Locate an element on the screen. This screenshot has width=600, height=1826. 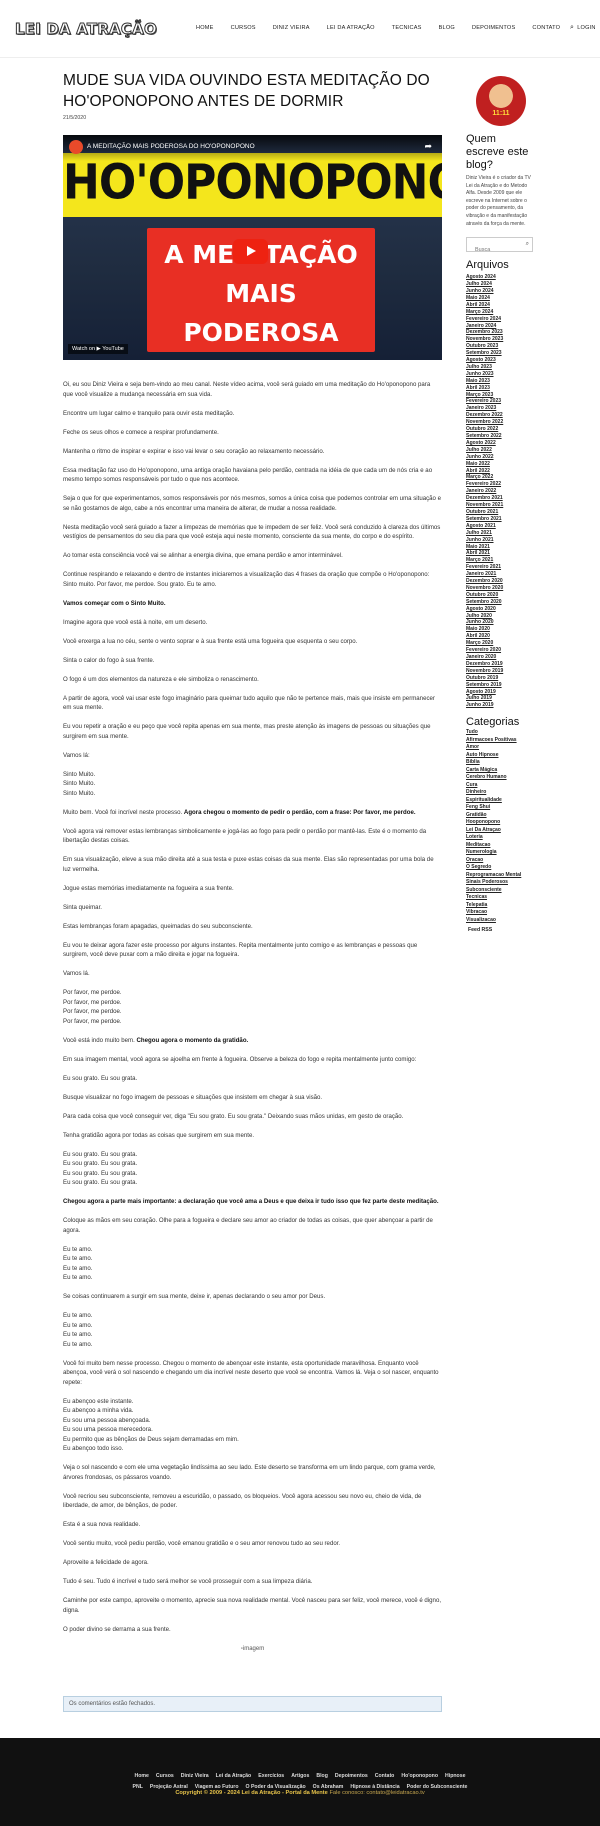
nav-item-1: CURSOS is located at coordinates (243, 28).